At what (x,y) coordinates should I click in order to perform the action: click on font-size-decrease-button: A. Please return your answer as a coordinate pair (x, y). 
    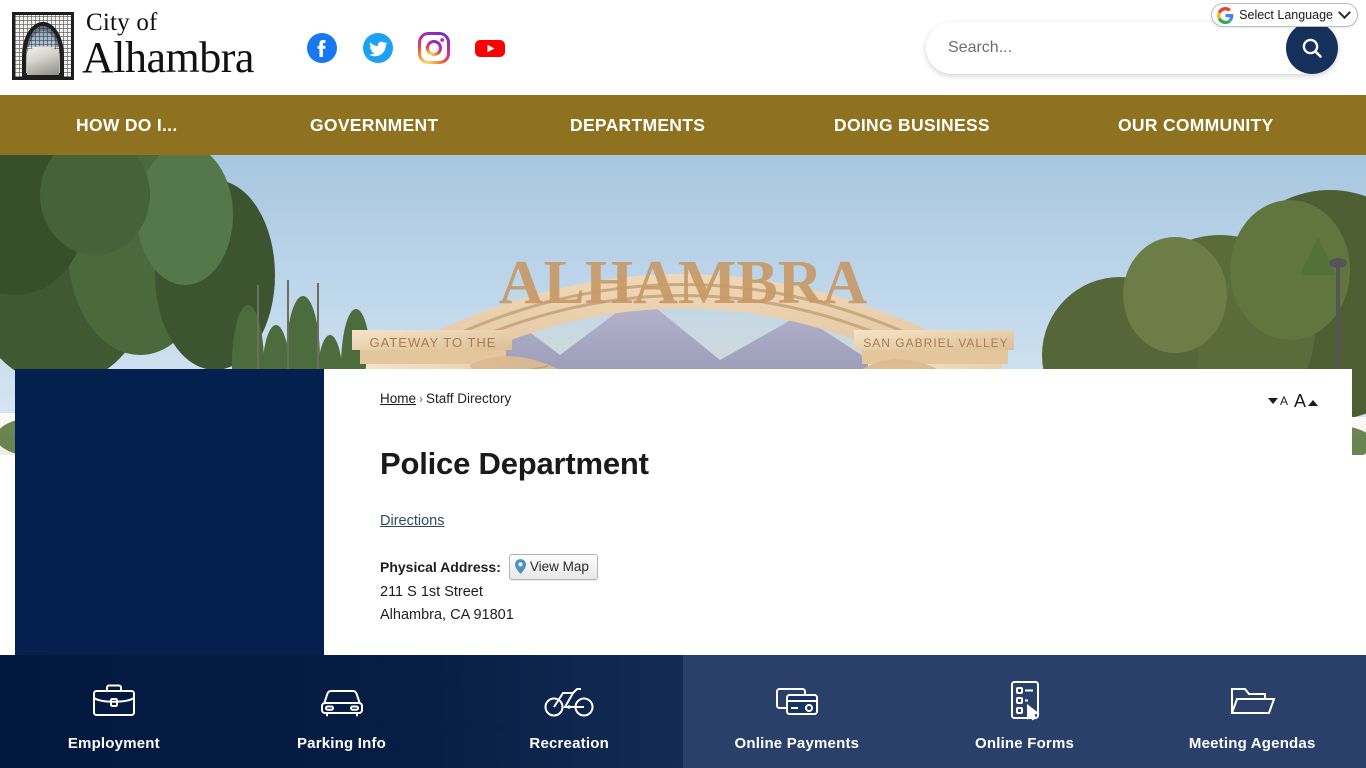
    Looking at the image, I should click on (1277, 401).